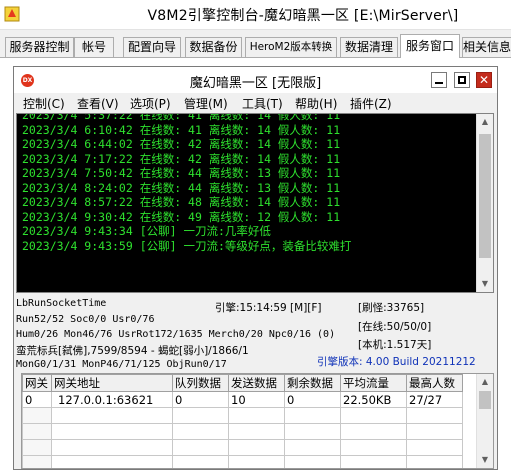  Describe the element at coordinates (291, 47) in the screenshot. I see `tab-herom2-convert: HeroM2版本转换` at that location.